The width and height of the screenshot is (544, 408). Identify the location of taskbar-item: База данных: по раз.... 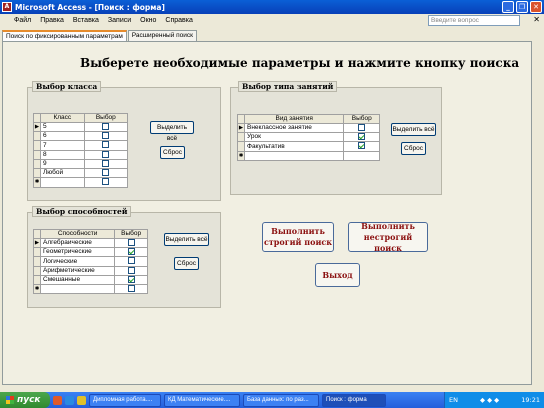
(281, 400).